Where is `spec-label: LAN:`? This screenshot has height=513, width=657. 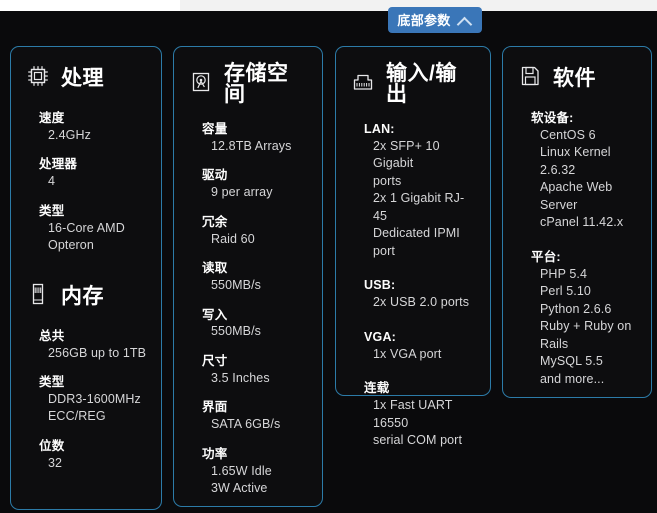
spec-label: LAN: is located at coordinates (379, 129).